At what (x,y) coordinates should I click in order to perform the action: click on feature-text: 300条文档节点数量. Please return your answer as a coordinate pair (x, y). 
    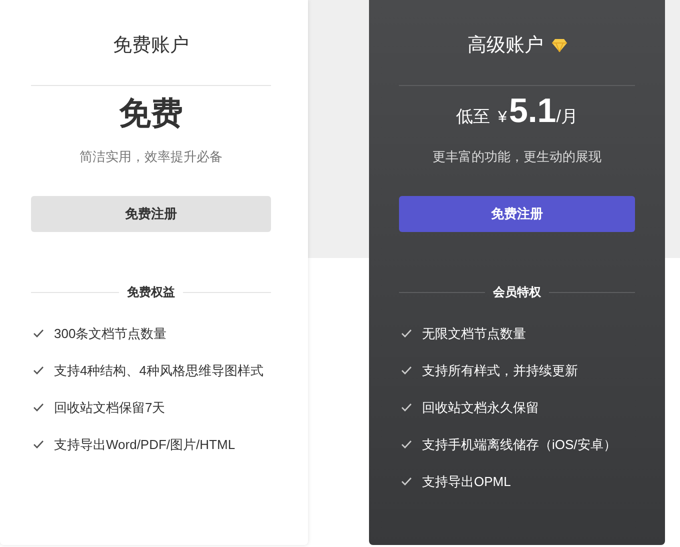
    Looking at the image, I should click on (110, 333).